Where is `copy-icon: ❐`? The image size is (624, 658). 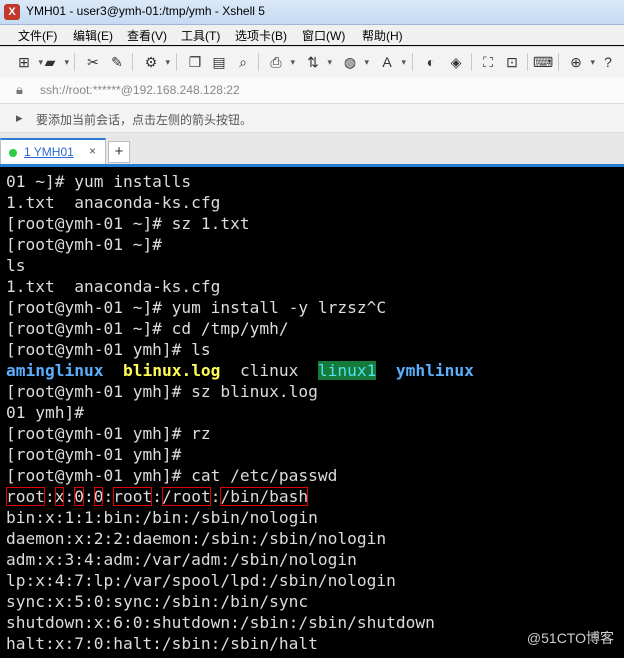 copy-icon: ❐ is located at coordinates (195, 62).